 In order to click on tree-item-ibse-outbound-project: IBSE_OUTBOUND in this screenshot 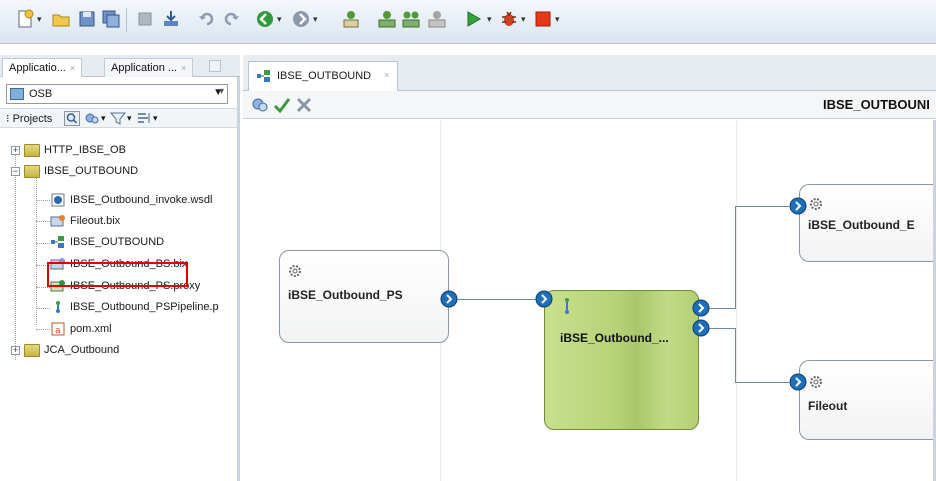, I will do `click(81, 171)`.